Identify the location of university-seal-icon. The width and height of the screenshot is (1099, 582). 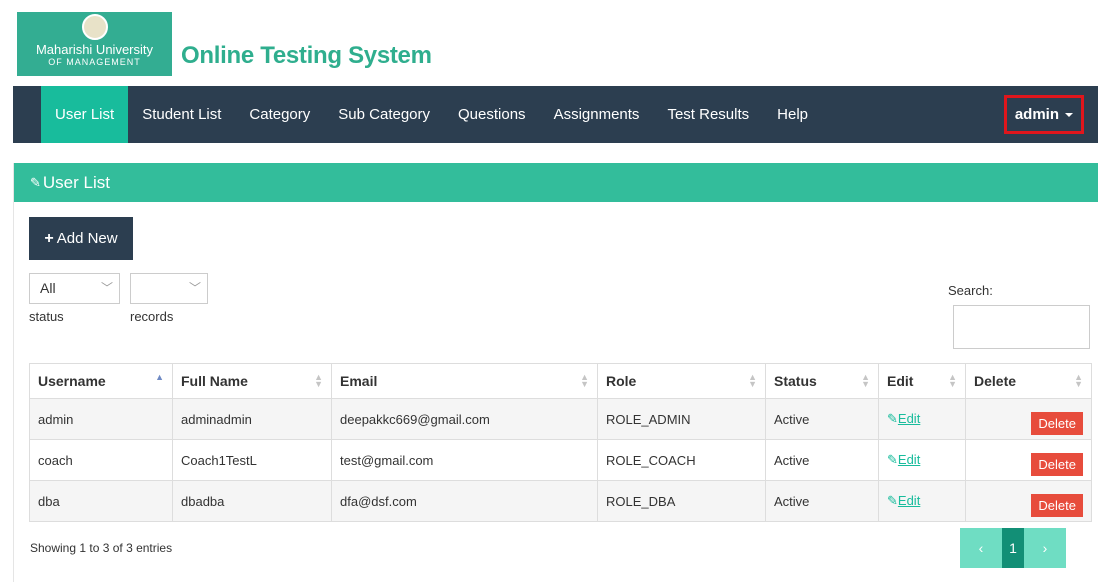
(94, 27).